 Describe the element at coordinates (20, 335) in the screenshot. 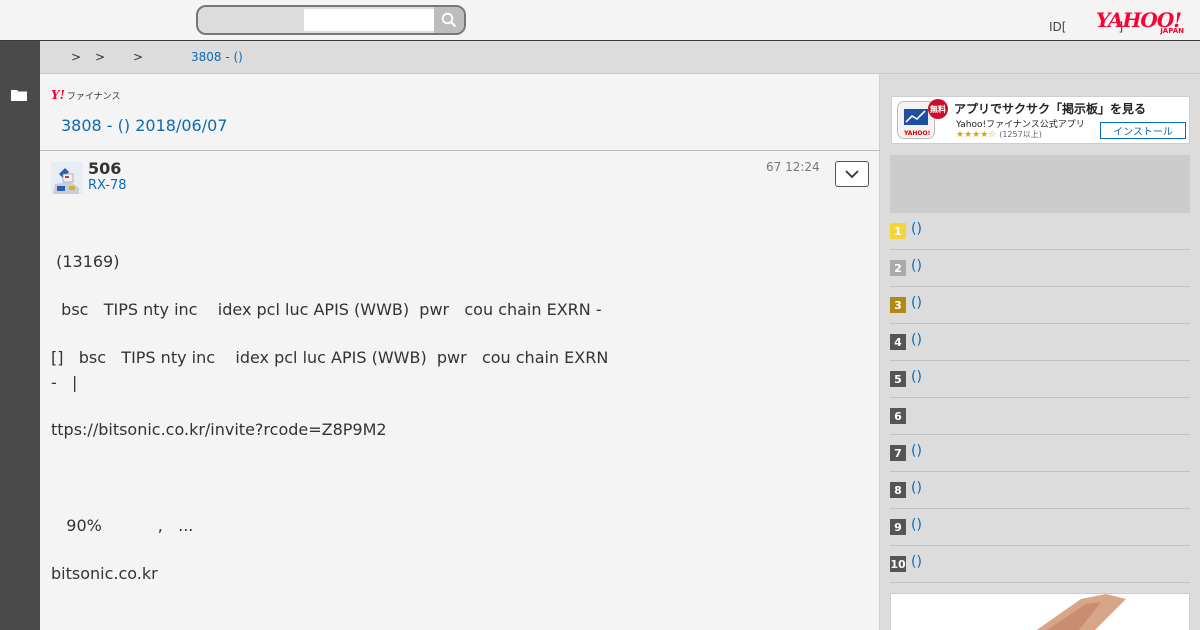

I see `left-sidebar` at that location.